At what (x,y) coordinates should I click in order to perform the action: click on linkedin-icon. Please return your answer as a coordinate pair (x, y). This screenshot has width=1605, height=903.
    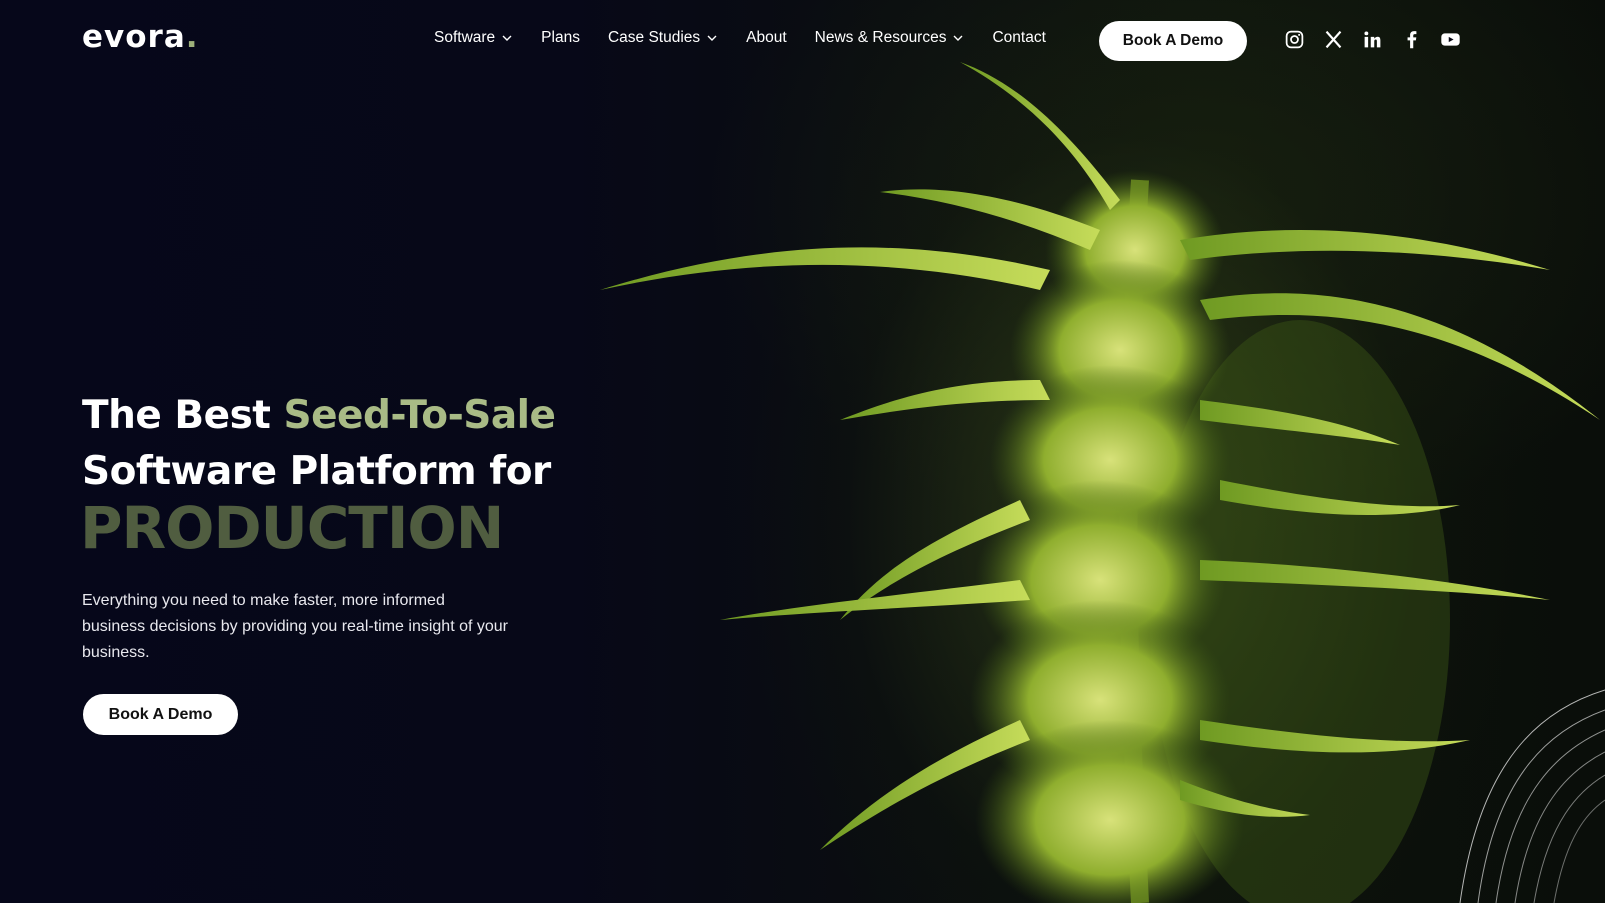
    Looking at the image, I should click on (1372, 39).